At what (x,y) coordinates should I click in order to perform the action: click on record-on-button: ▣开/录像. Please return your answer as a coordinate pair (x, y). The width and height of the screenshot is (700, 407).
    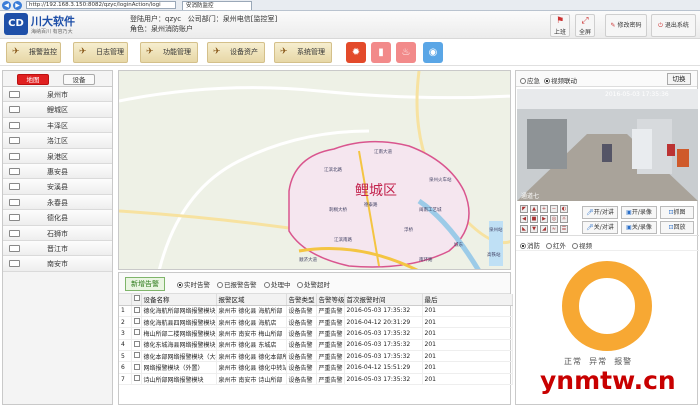
    Looking at the image, I should click on (639, 212).